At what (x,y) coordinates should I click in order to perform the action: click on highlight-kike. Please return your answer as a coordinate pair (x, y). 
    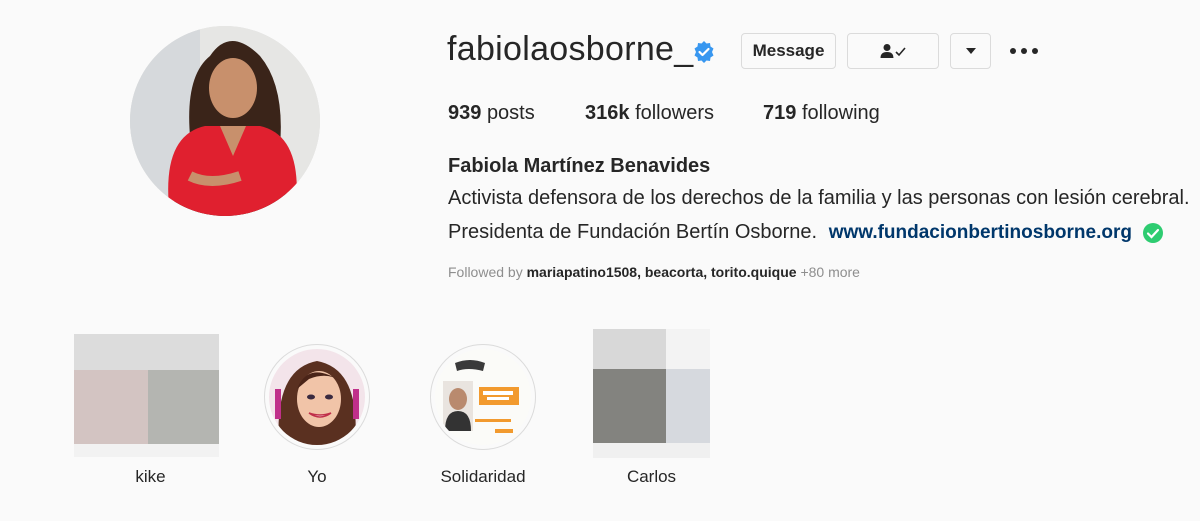
    Looking at the image, I should click on (146, 395).